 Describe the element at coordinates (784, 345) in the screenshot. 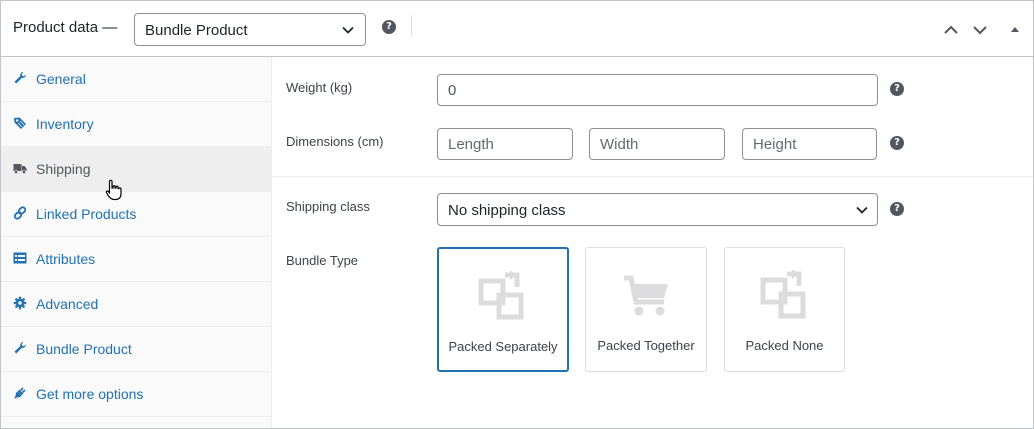

I see `bundle-type-label: Packed None` at that location.